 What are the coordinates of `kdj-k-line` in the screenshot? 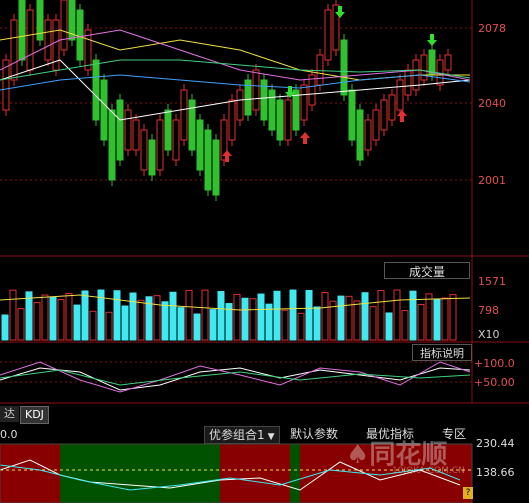 It's located at (235, 379).